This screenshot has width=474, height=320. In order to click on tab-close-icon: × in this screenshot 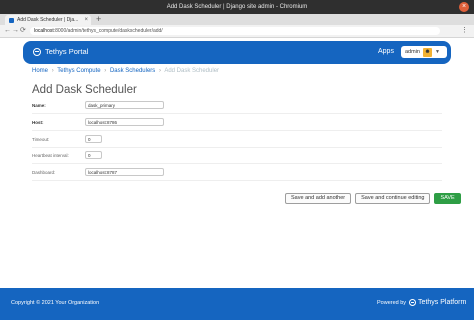, I will do `click(86, 20)`.